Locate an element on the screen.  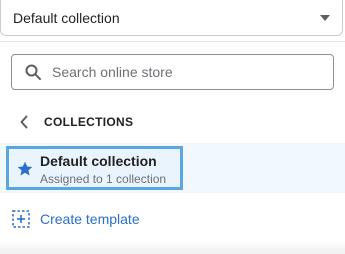
collections-heading: COLLECTIONS is located at coordinates (89, 122).